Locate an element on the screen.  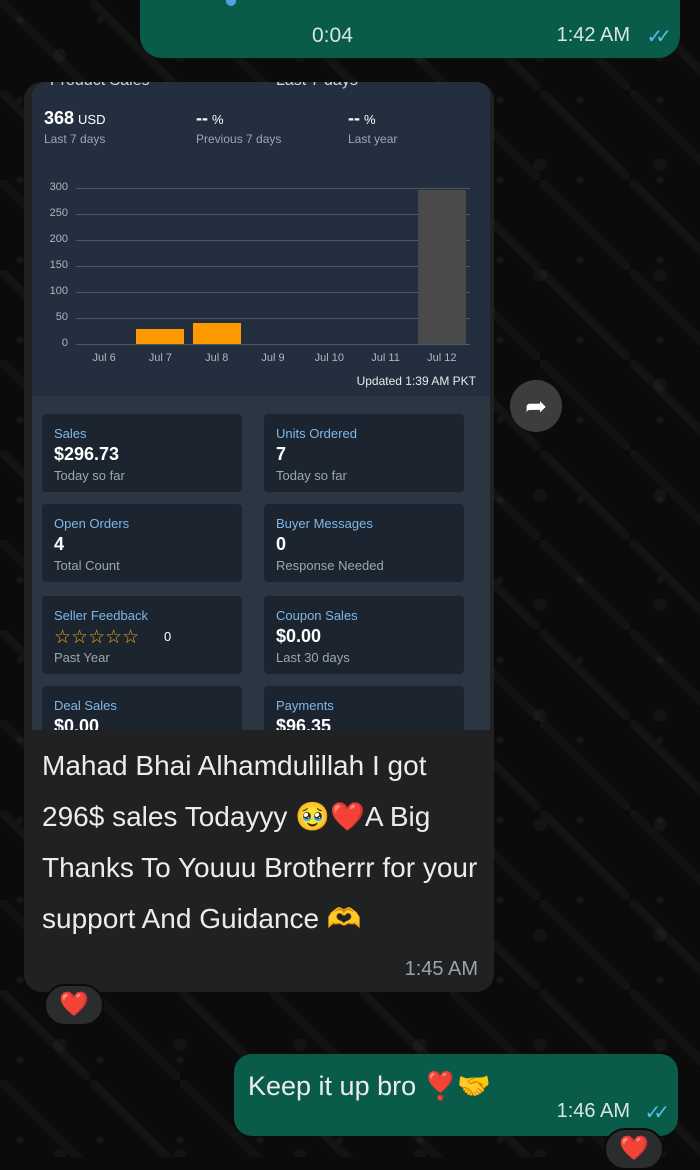
date-range-label: Last 7 days is located at coordinates (317, 86).